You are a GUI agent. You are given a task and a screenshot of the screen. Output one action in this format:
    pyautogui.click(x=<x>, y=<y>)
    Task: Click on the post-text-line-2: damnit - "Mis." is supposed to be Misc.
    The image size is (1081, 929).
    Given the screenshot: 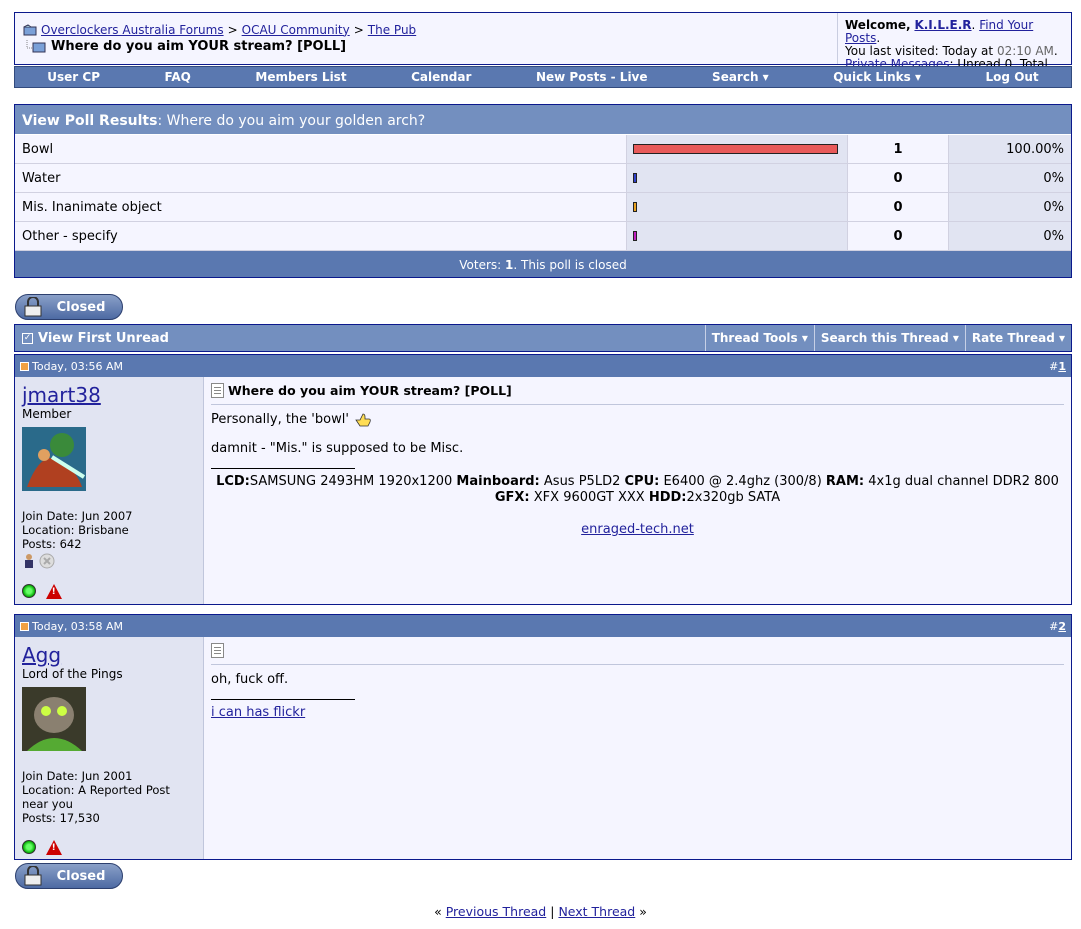 What is the action you would take?
    pyautogui.click(x=337, y=448)
    